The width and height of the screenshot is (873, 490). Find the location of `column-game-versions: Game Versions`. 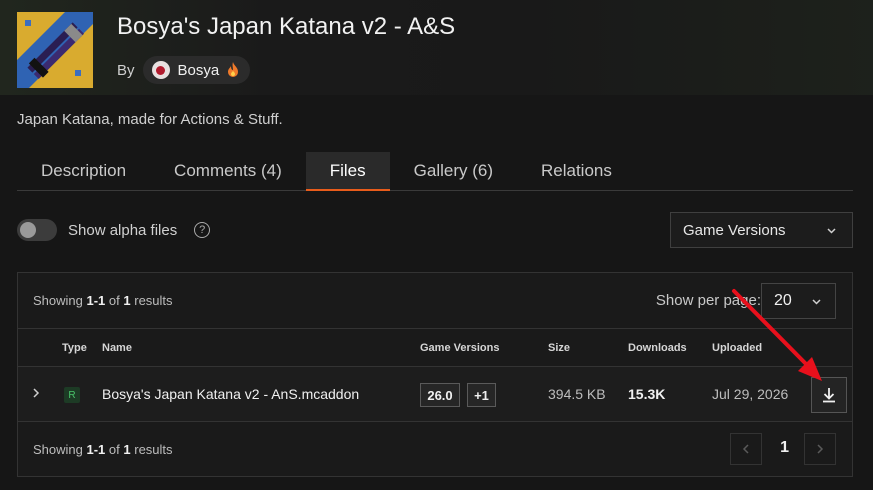

column-game-versions: Game Versions is located at coordinates (460, 348).